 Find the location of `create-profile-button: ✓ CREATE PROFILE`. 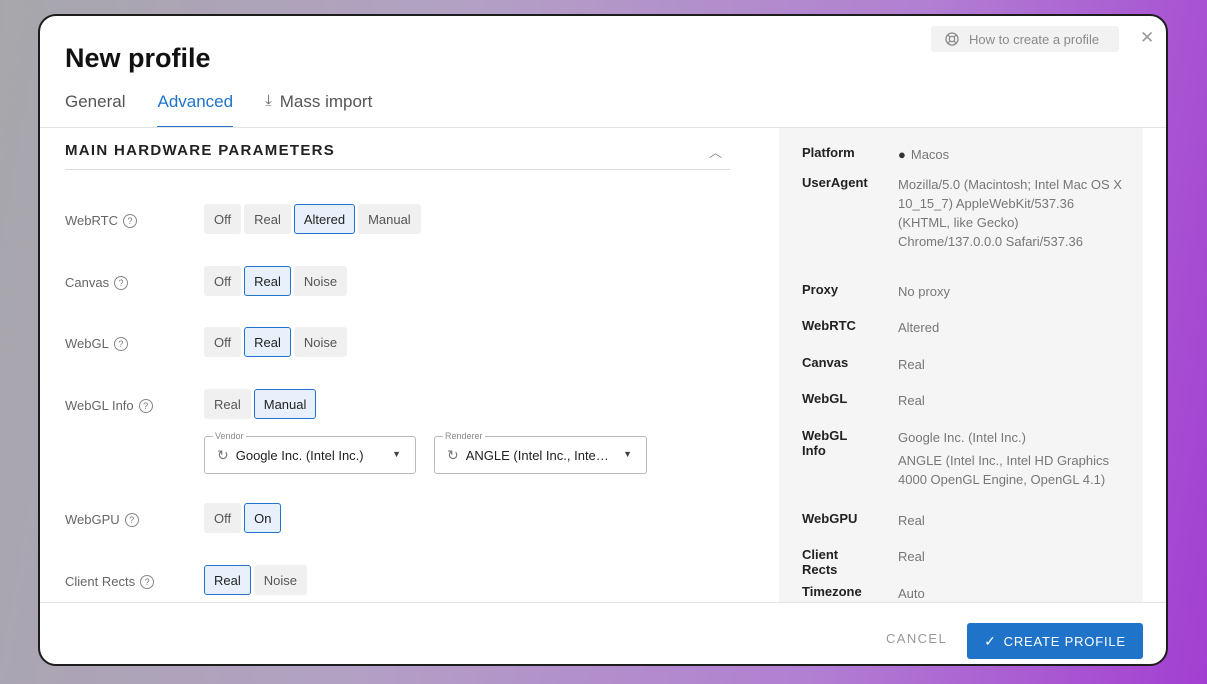

create-profile-button: ✓ CREATE PROFILE is located at coordinates (1055, 641).